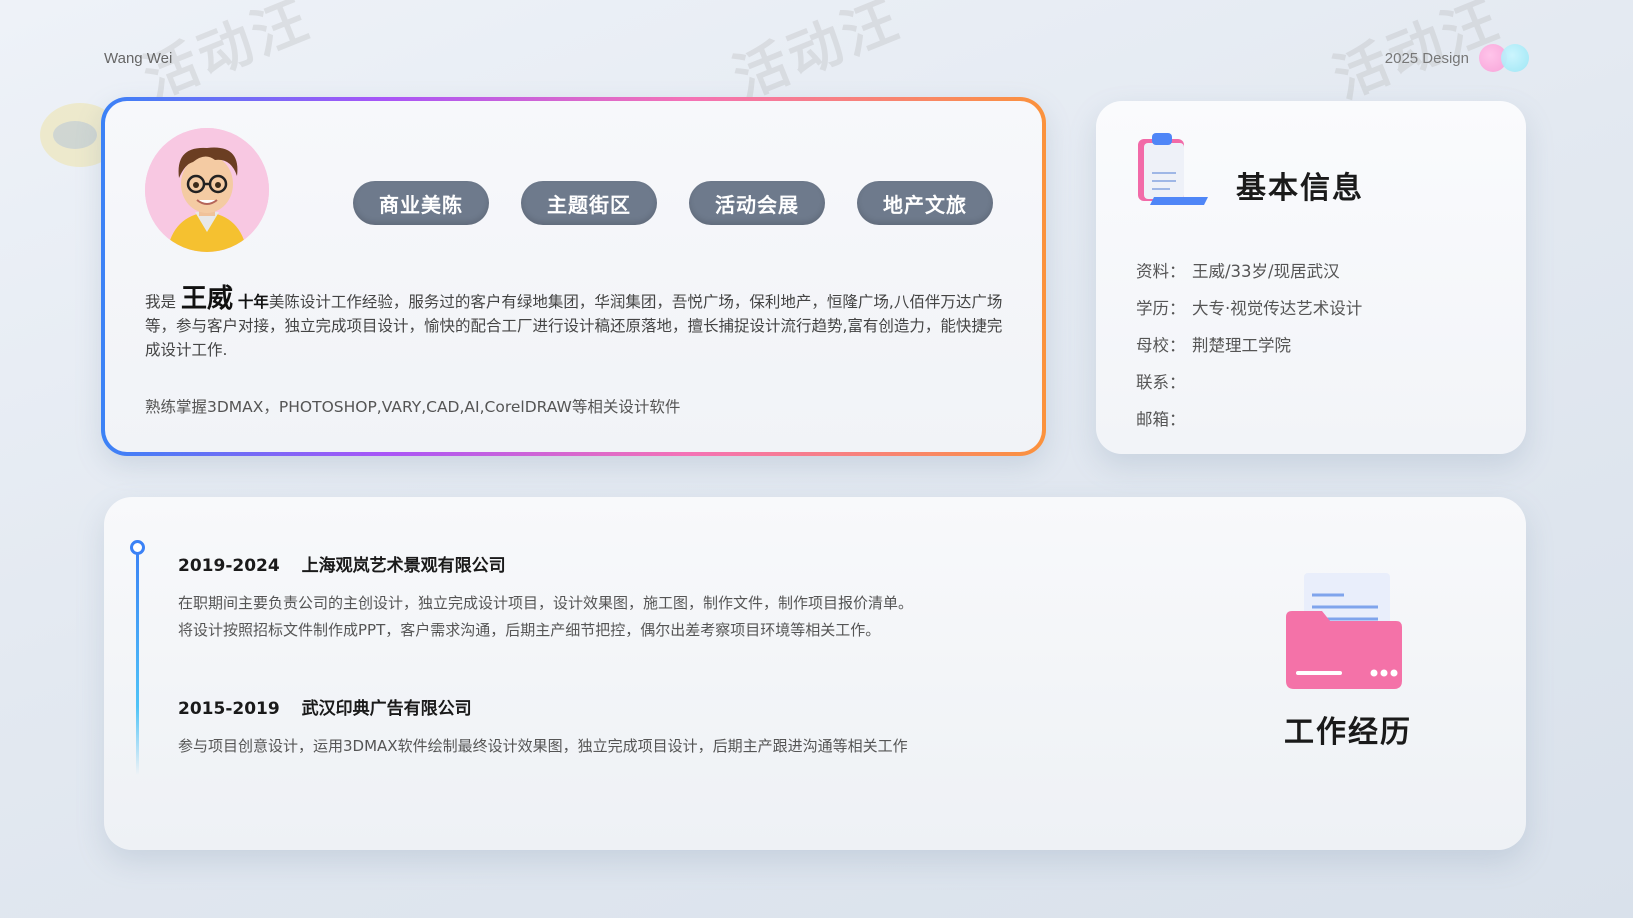  I want to click on job-period: 2015-2019, so click(229, 709).